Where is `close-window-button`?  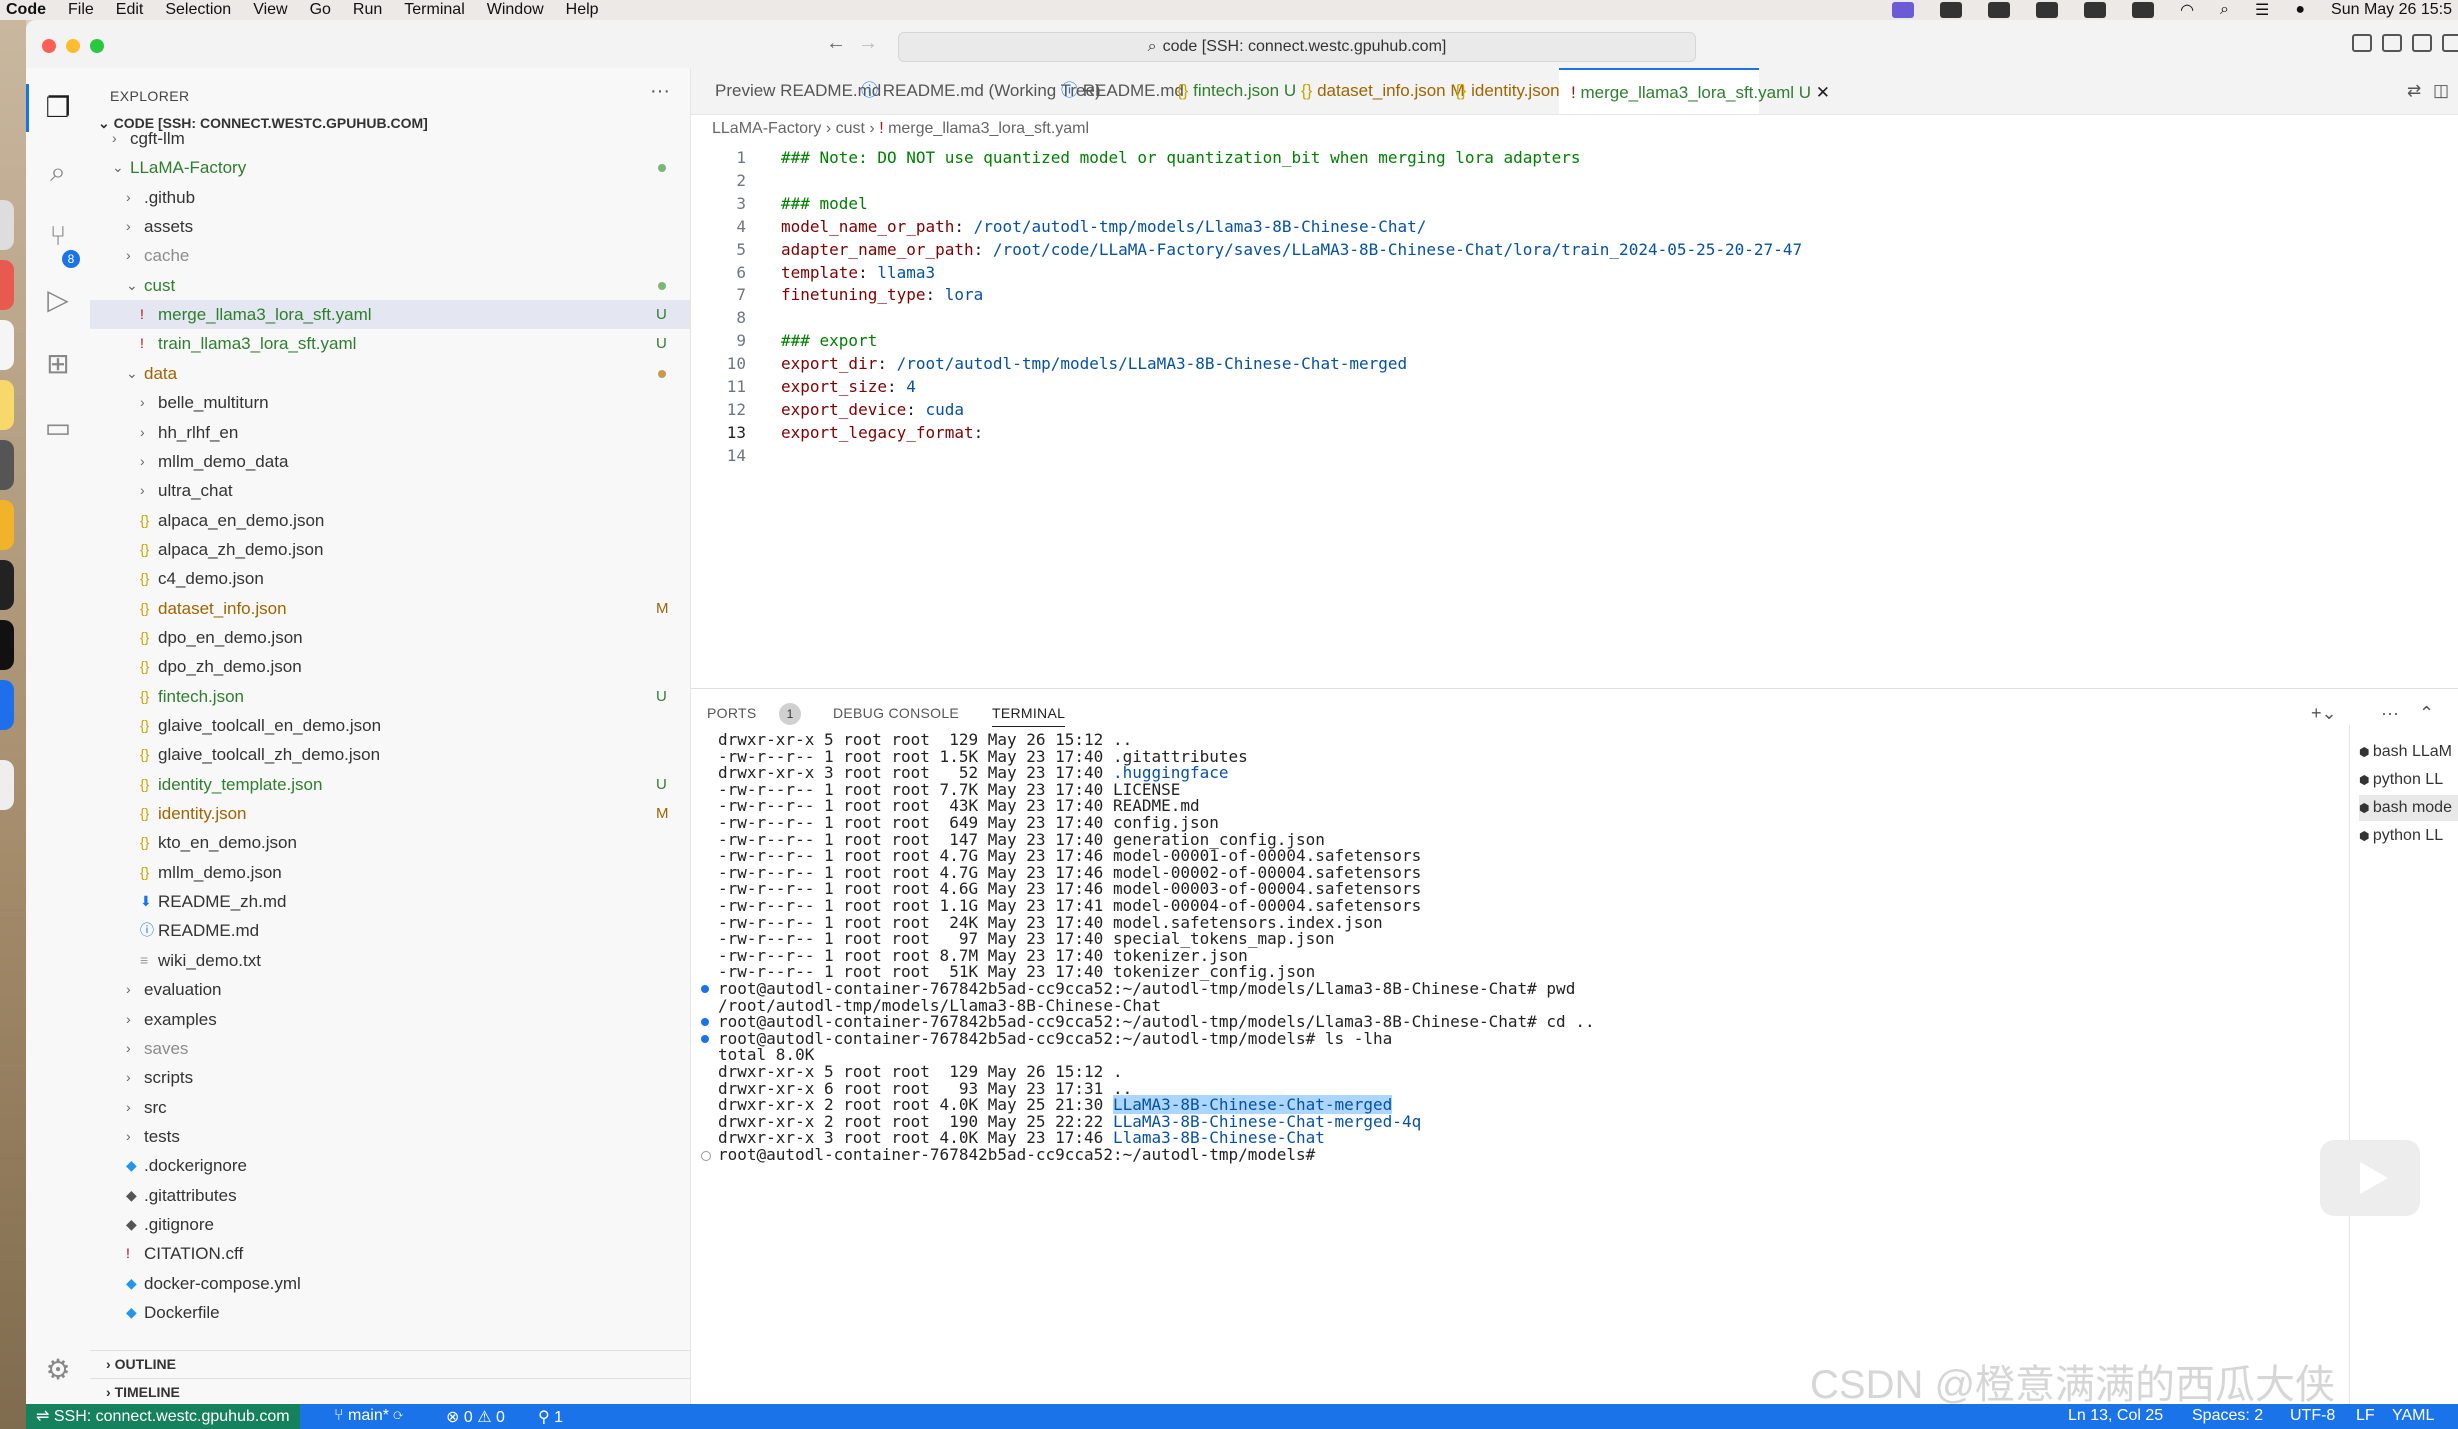
close-window-button is located at coordinates (49, 46).